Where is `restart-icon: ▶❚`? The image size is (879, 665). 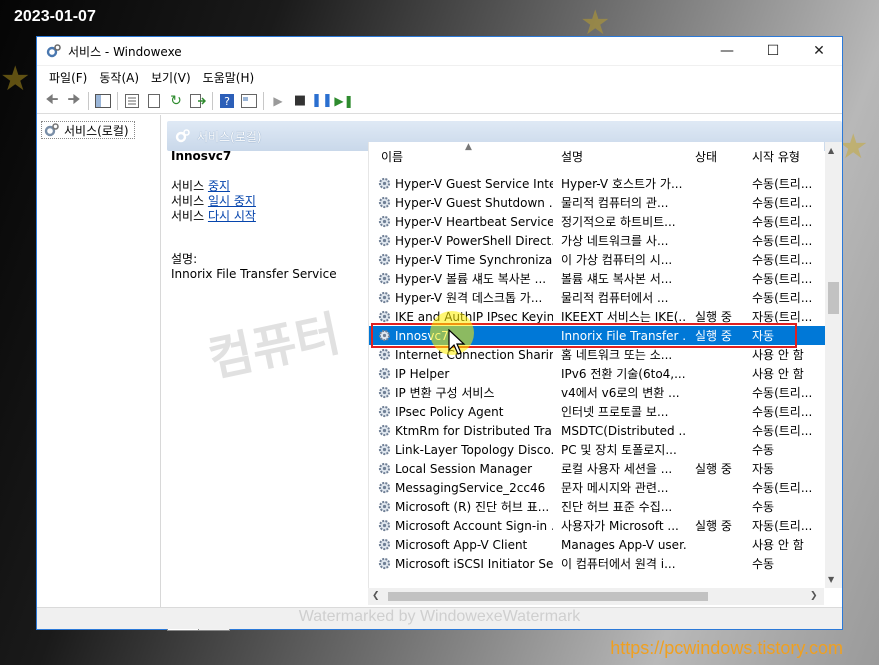 restart-icon: ▶❚ is located at coordinates (344, 101).